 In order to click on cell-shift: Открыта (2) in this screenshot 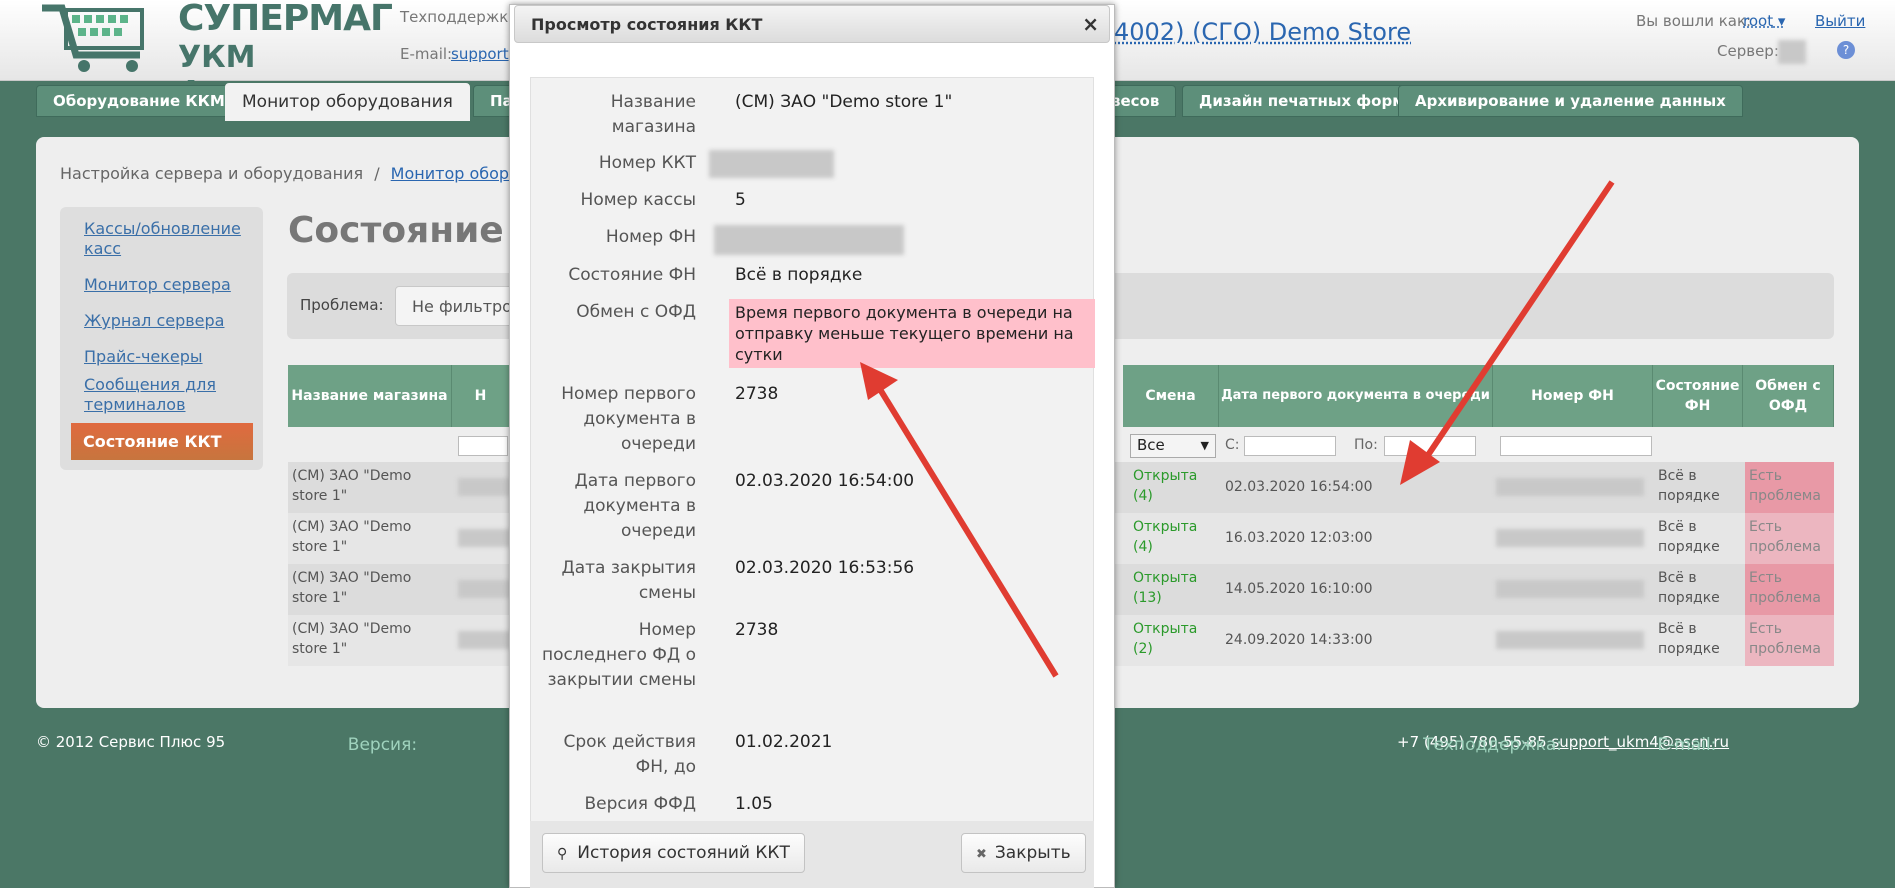, I will do `click(1165, 639)`.